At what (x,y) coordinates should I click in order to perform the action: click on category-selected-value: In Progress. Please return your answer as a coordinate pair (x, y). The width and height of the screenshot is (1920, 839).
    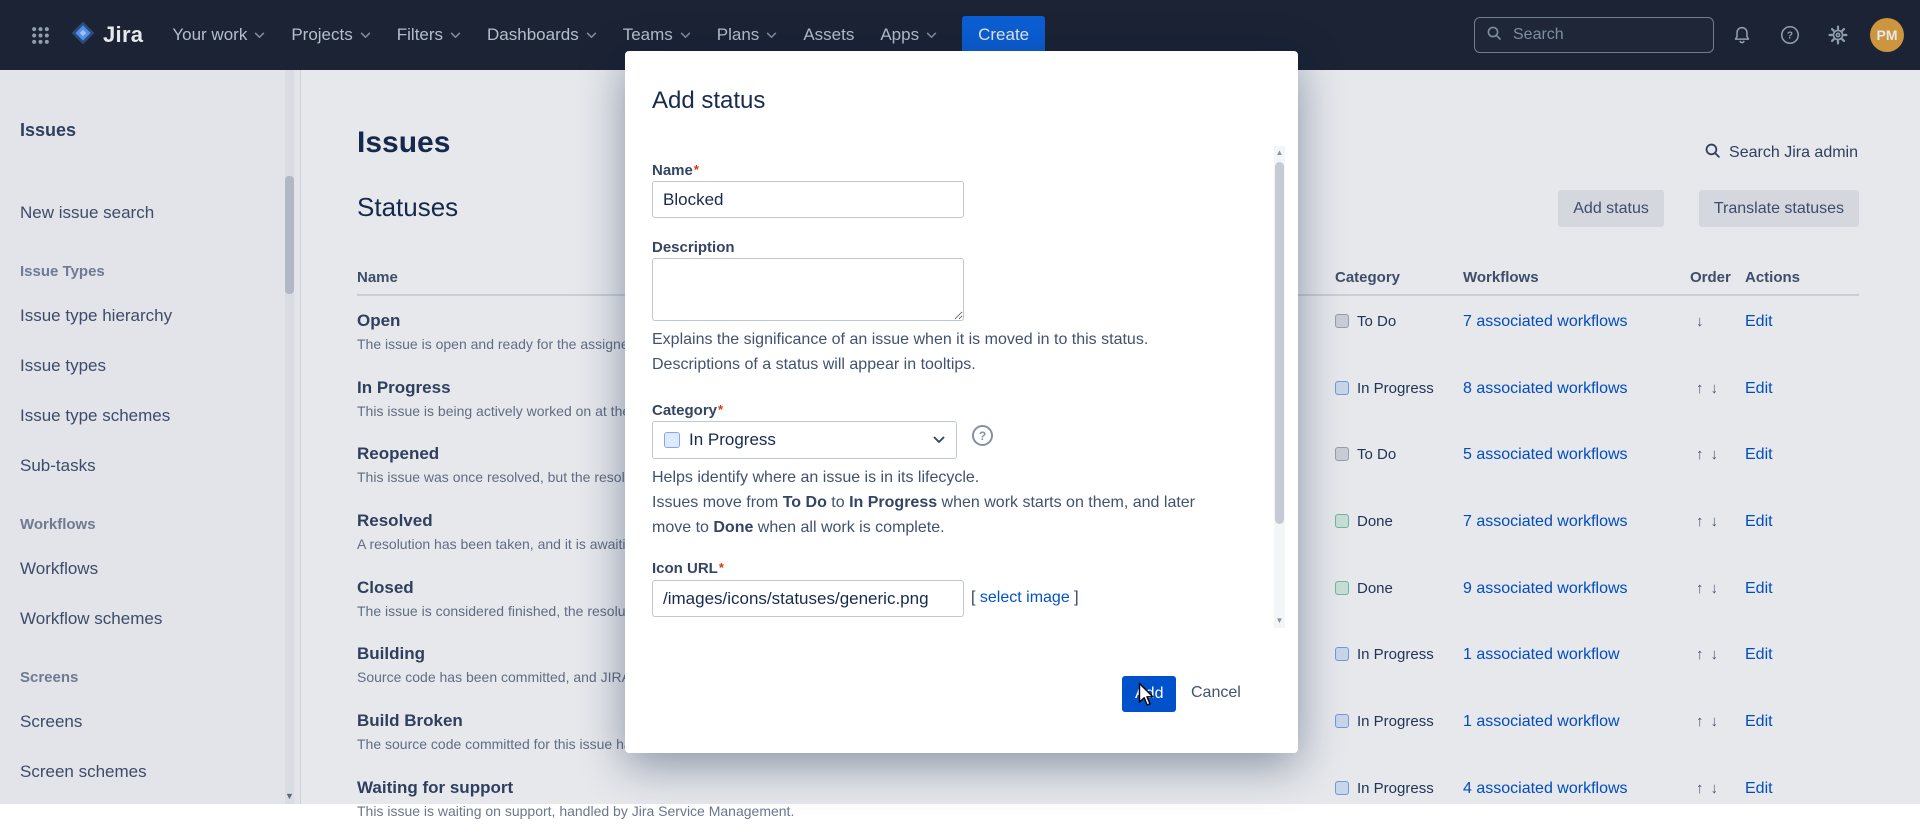
    Looking at the image, I should click on (732, 439).